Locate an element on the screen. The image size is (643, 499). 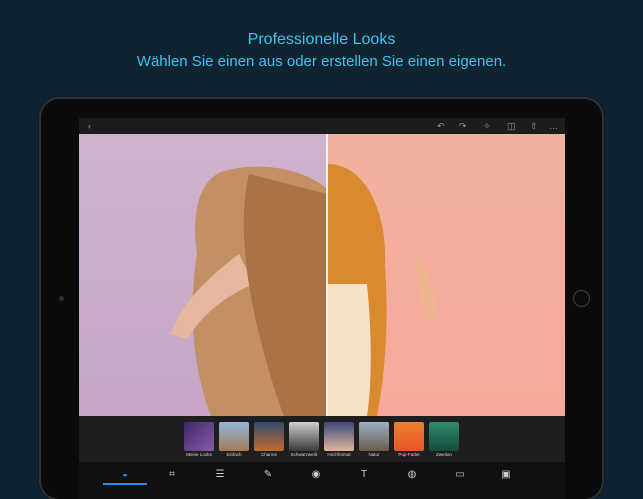
active-tool-indicator is located at coordinates (125, 484).